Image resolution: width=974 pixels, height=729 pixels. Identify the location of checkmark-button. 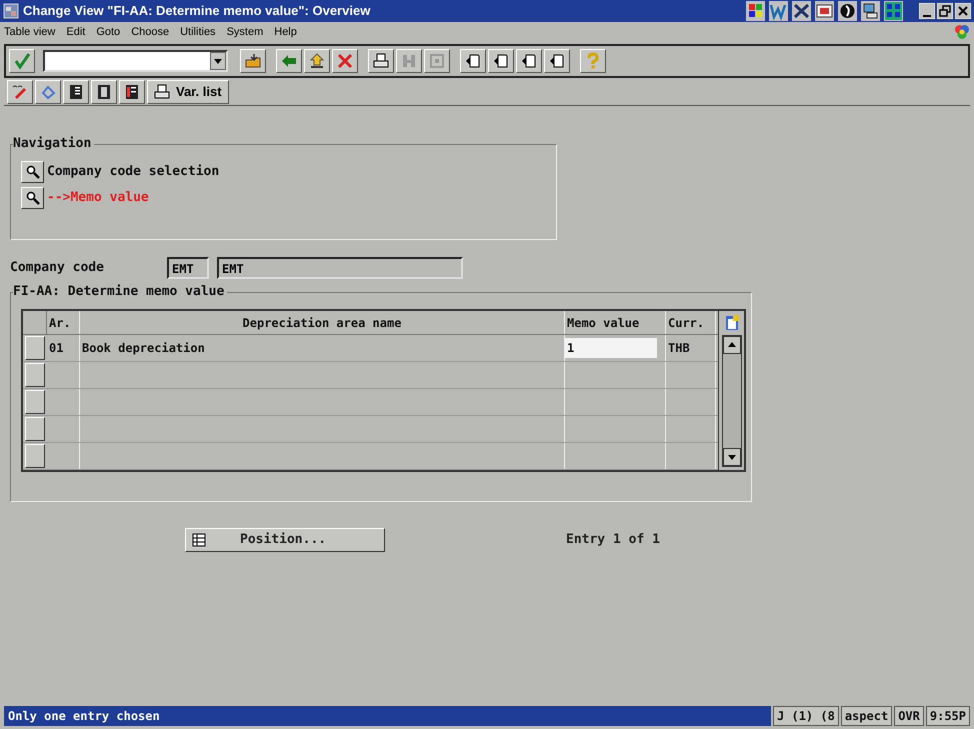
(22, 61).